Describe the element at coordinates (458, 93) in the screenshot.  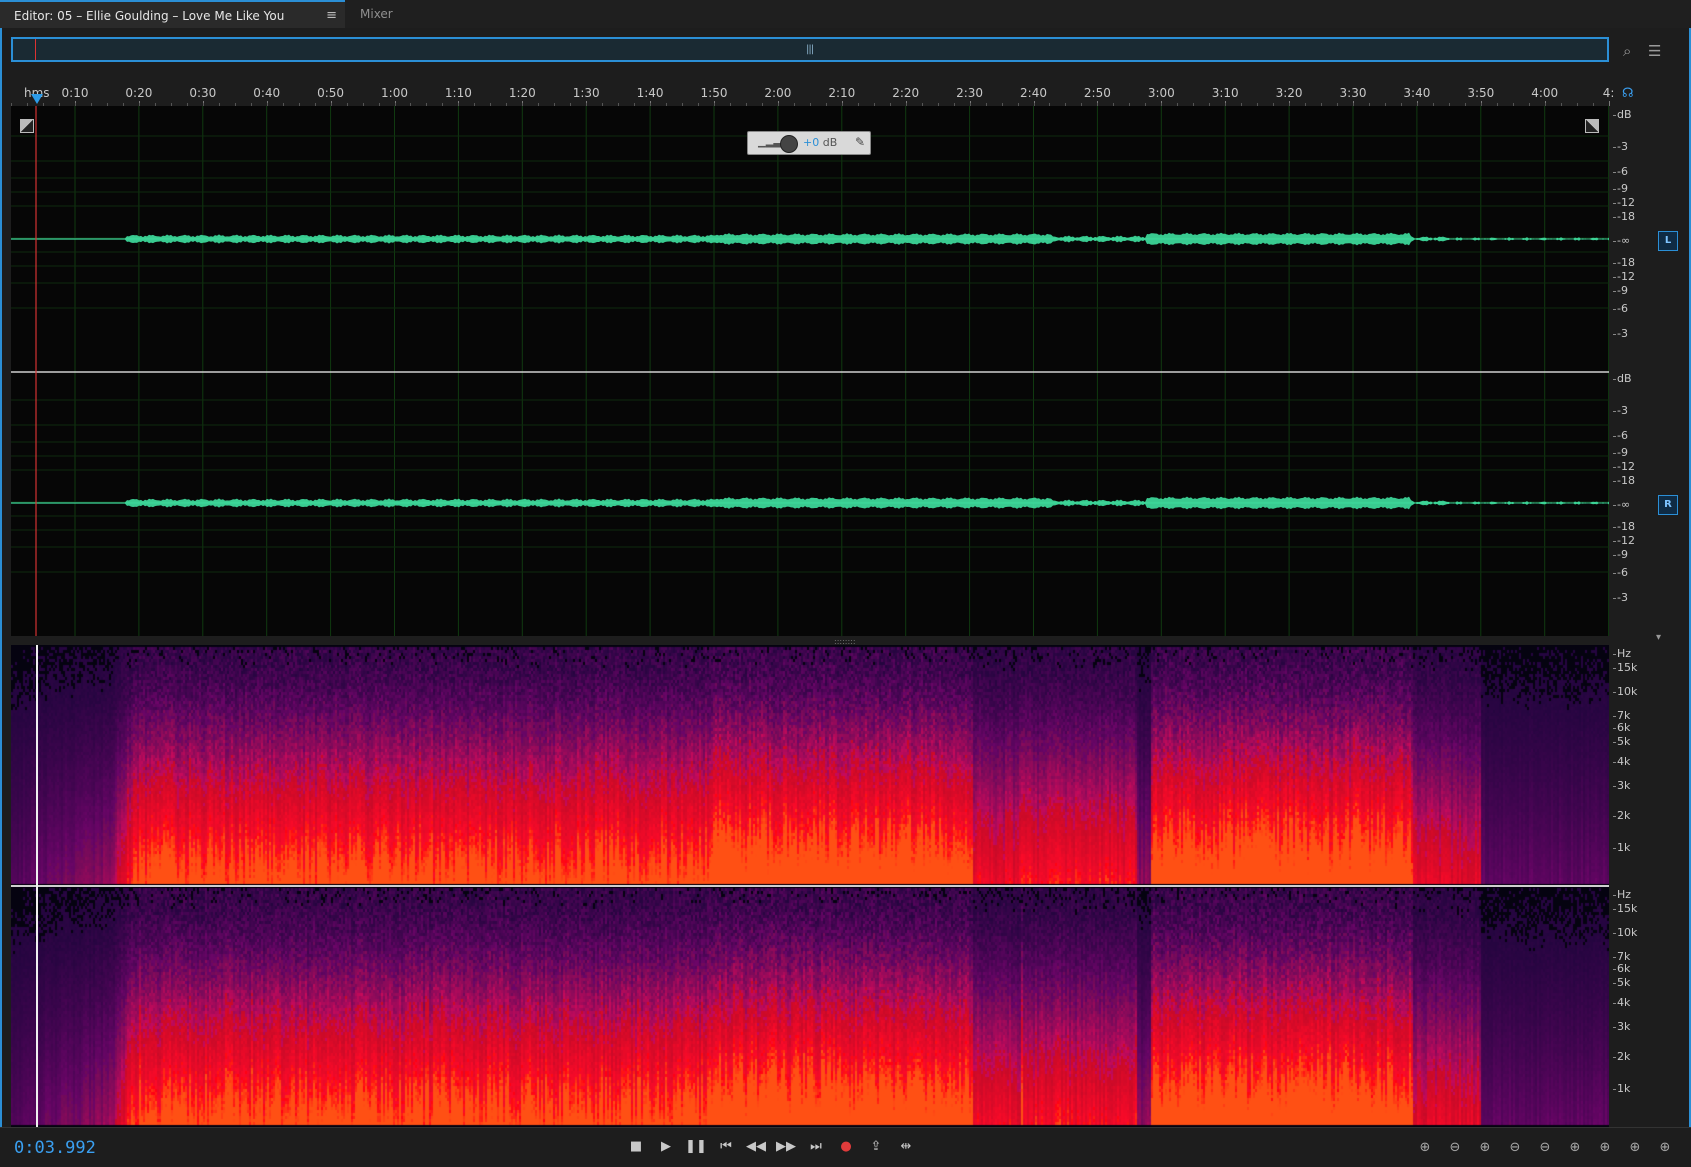
I see `ruler-tick-label: 1:10` at that location.